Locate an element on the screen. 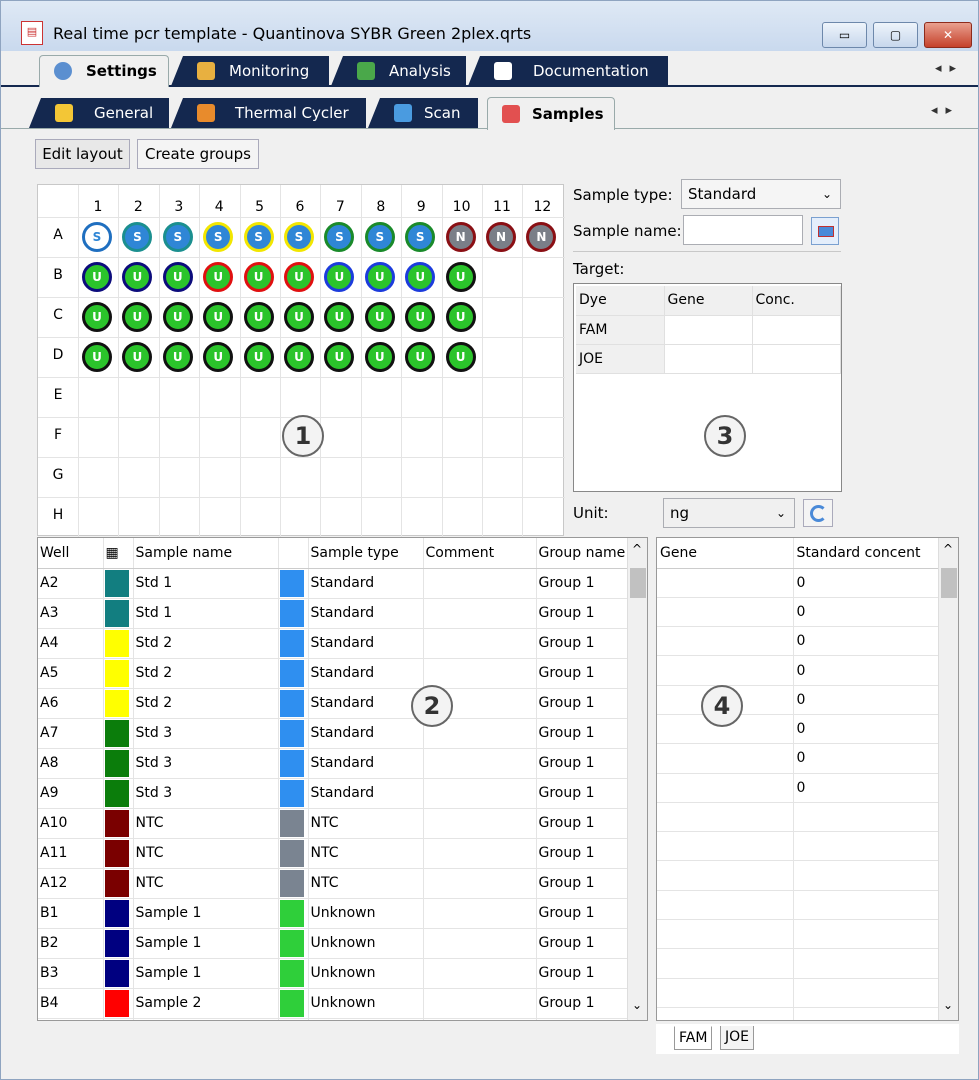 This screenshot has width=979, height=1080. plate-row-header: D is located at coordinates (58, 355).